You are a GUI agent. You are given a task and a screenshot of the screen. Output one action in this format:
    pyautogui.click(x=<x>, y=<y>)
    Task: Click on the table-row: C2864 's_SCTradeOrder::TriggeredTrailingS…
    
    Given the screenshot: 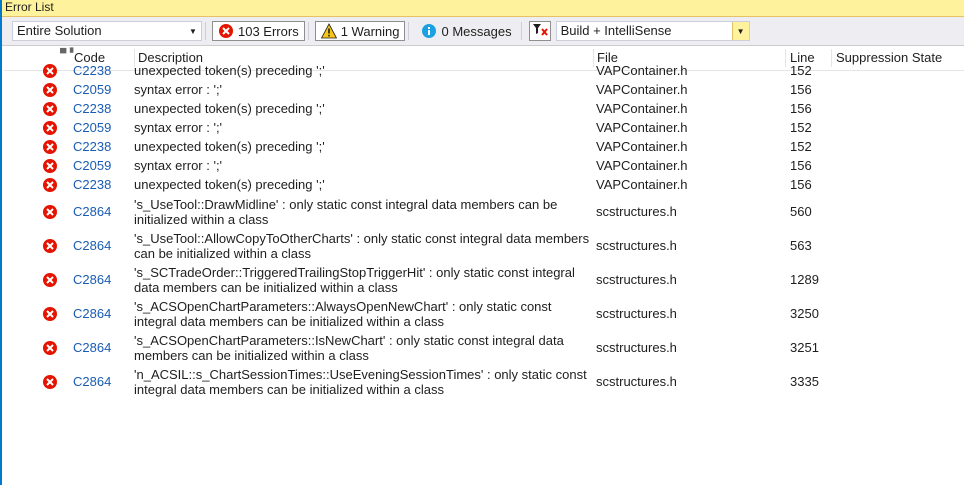 What is the action you would take?
    pyautogui.click(x=484, y=280)
    